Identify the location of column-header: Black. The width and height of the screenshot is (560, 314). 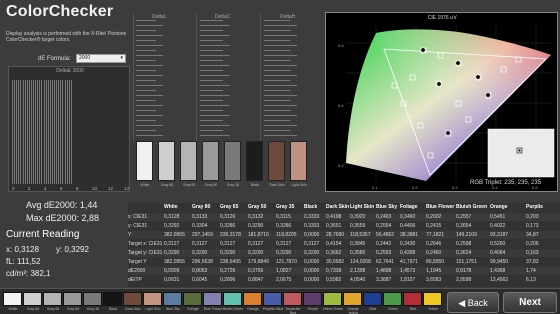
(311, 207).